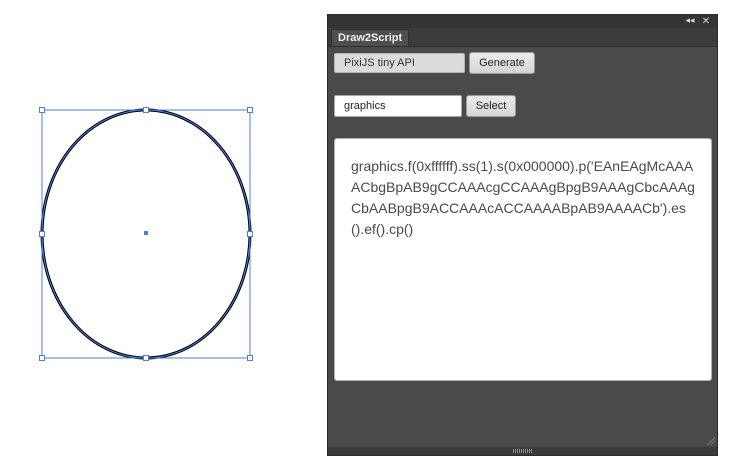  I want to click on api-dropdown: PixiJS tiny API, so click(399, 63).